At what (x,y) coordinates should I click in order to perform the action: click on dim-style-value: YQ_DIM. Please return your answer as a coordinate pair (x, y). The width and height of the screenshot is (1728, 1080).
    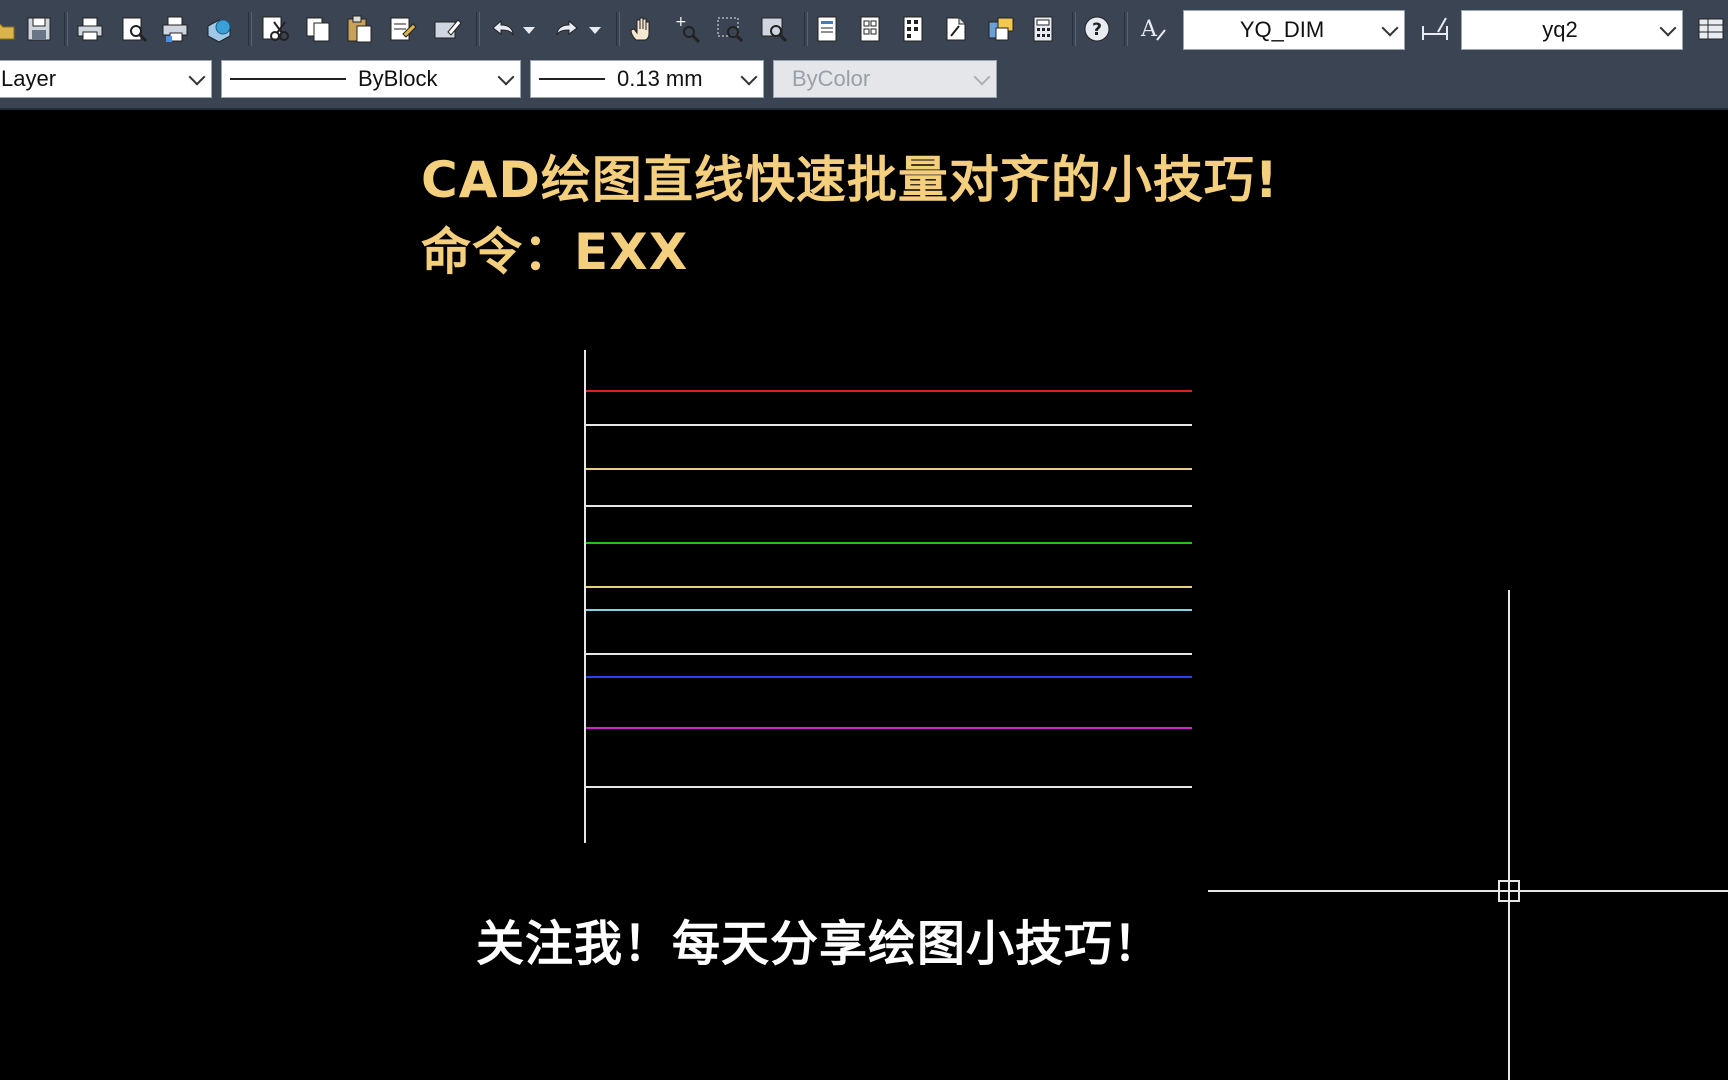
    Looking at the image, I should click on (1282, 29).